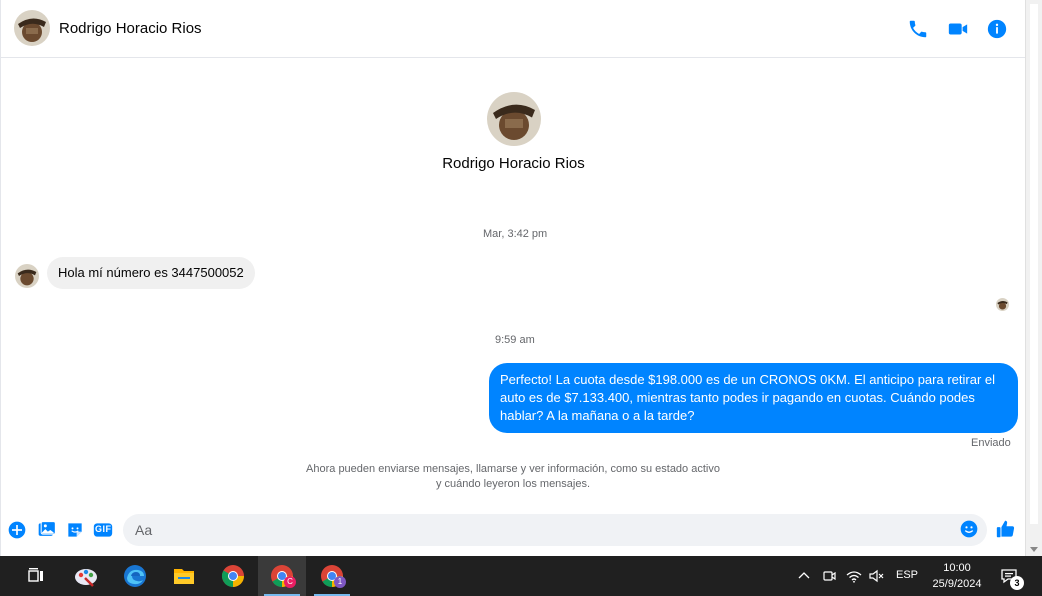 This screenshot has width=1042, height=596. Describe the element at coordinates (75, 530) in the screenshot. I see `sticker-icon` at that location.